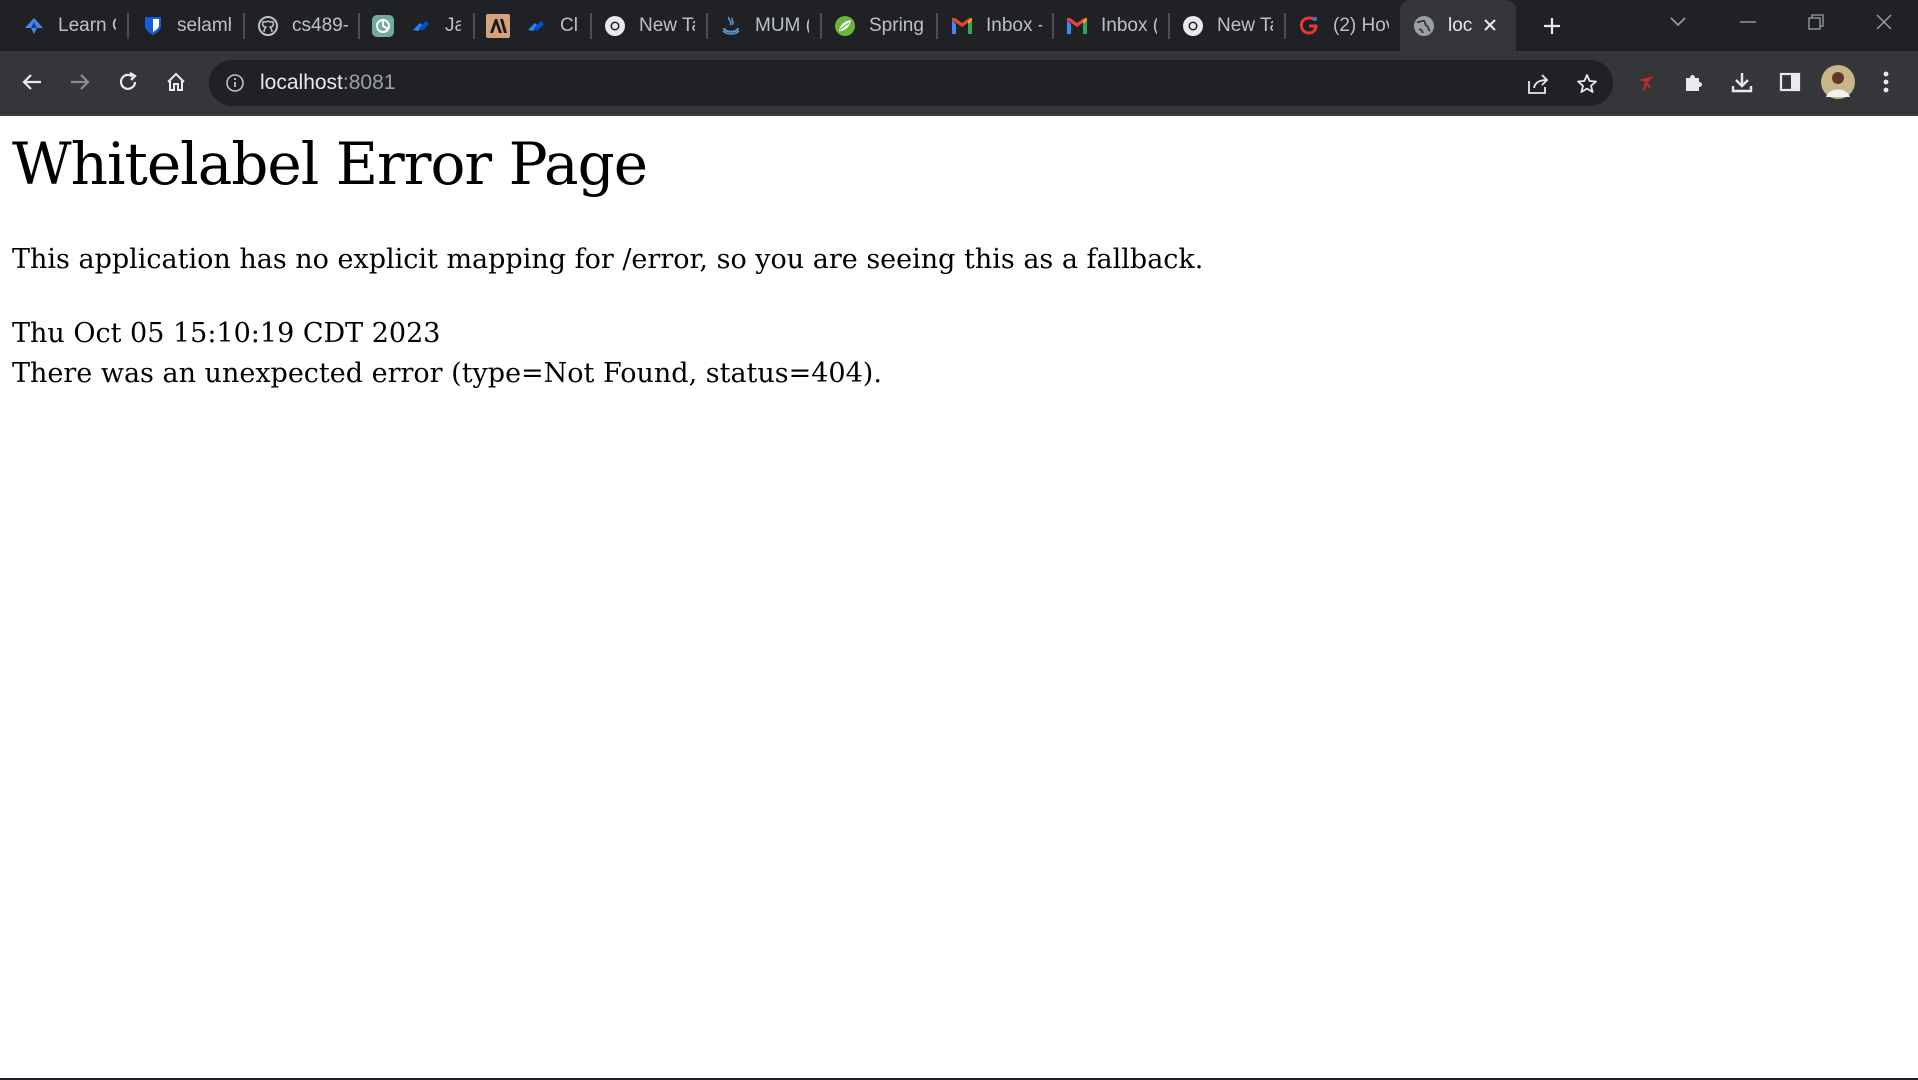  Describe the element at coordinates (235, 83) in the screenshot. I see `info-icon` at that location.